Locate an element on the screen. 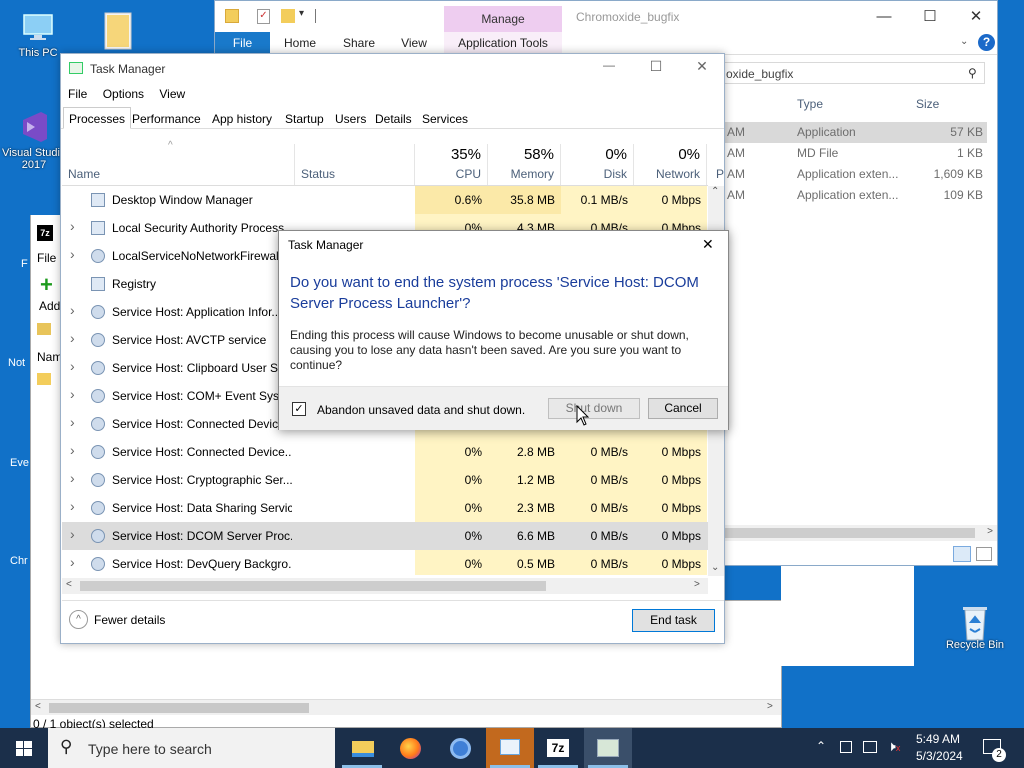  taskbar-app-window is located at coordinates (510, 748).